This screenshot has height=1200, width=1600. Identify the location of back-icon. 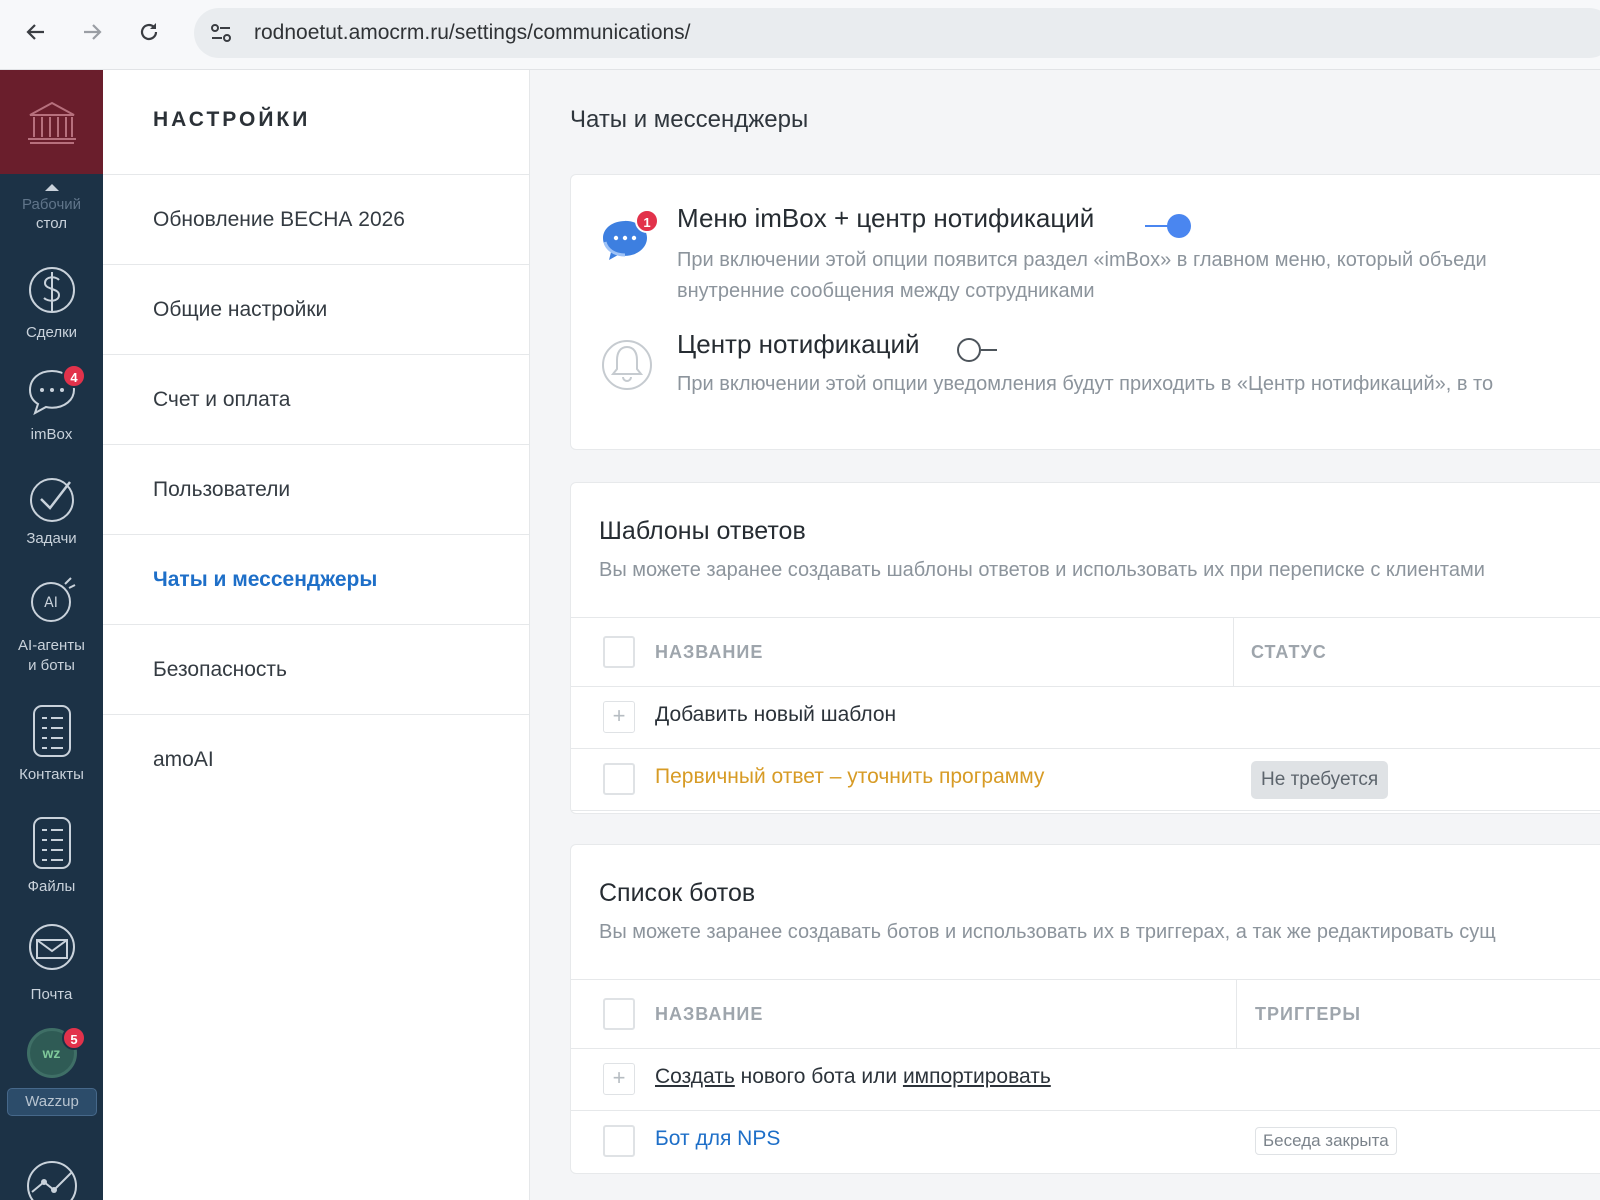
(36, 32).